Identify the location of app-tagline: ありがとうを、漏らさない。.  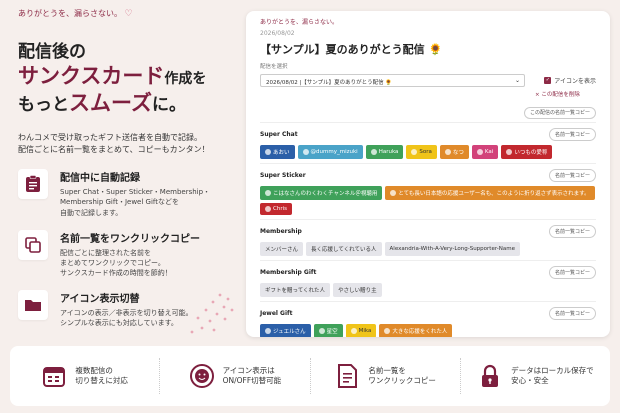
(299, 22).